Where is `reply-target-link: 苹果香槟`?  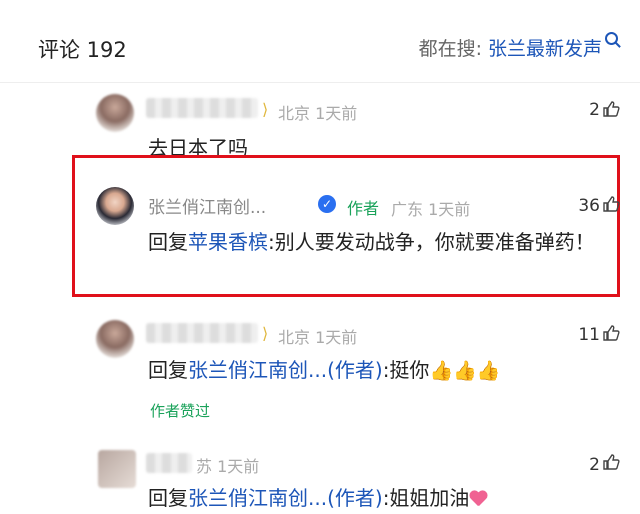
reply-target-link: 苹果香槟 is located at coordinates (228, 242).